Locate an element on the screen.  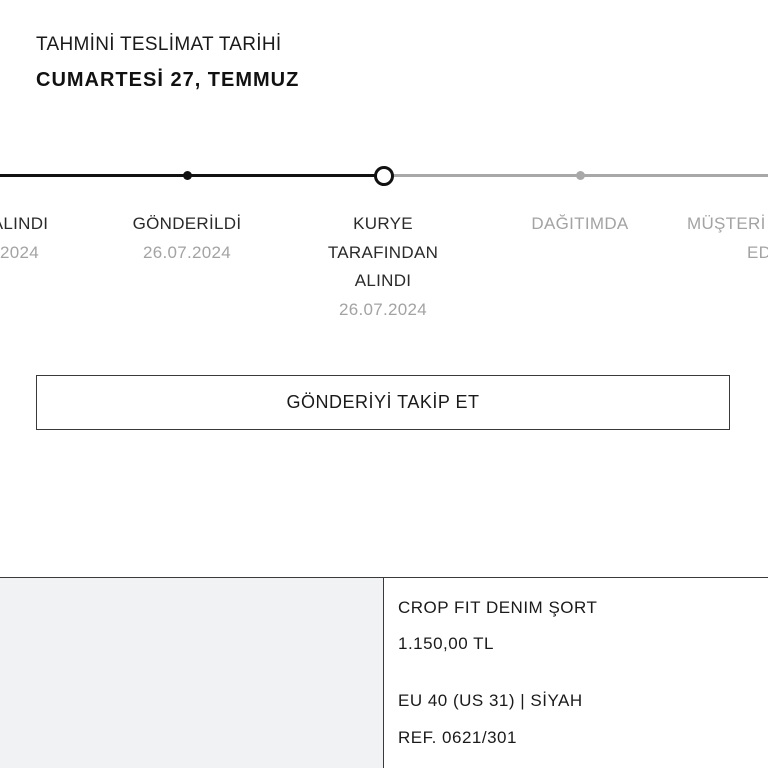
product-image-placeholder is located at coordinates (192, 673).